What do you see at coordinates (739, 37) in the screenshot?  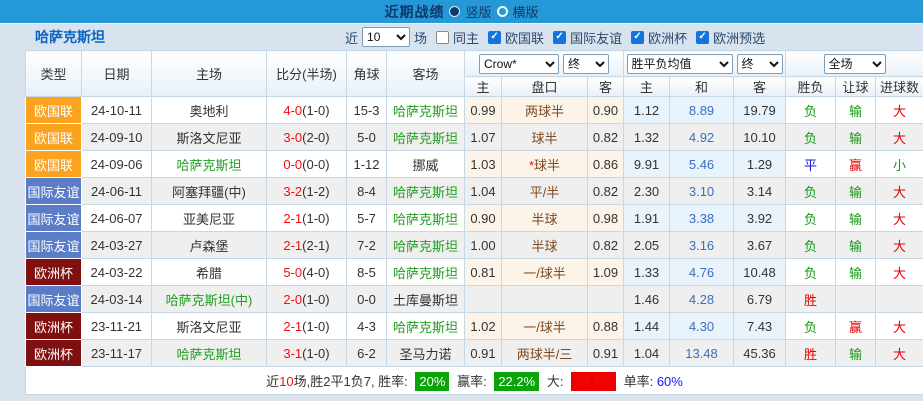 I see `euro-qualifier-label: 欧洲预选` at bounding box center [739, 37].